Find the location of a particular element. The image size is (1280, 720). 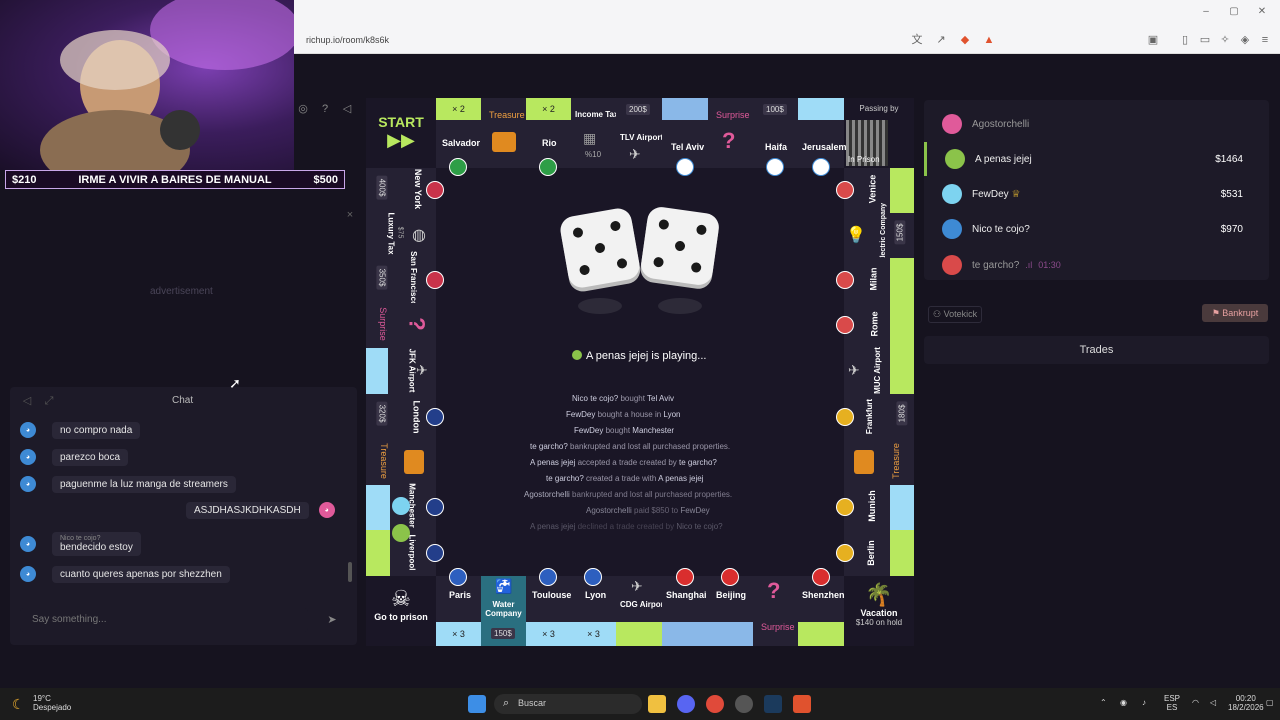

chat-scrollbar is located at coordinates (350, 572).